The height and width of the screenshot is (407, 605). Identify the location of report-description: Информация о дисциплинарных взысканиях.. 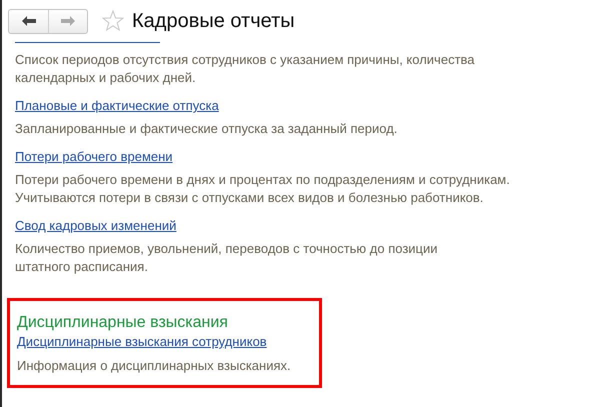
(154, 366).